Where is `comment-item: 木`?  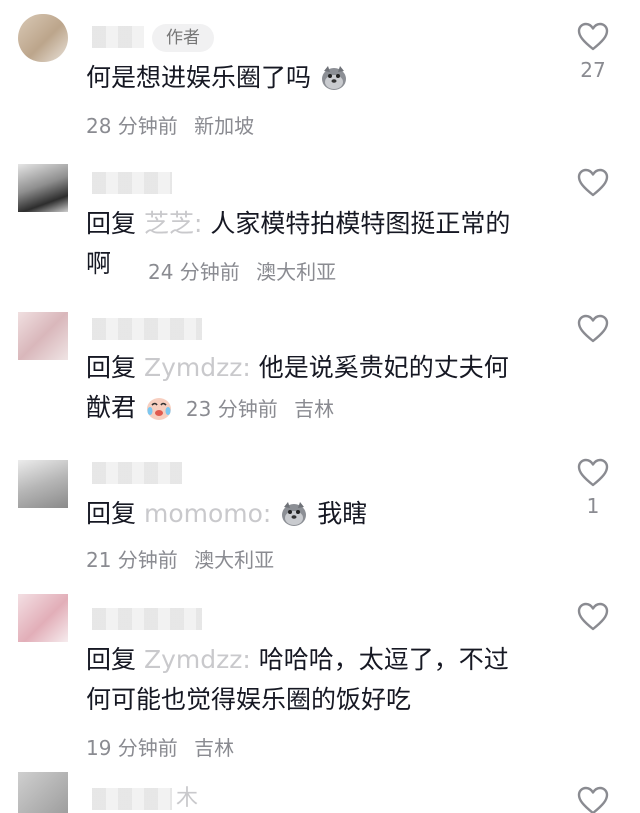 comment-item: 木 is located at coordinates (320, 791).